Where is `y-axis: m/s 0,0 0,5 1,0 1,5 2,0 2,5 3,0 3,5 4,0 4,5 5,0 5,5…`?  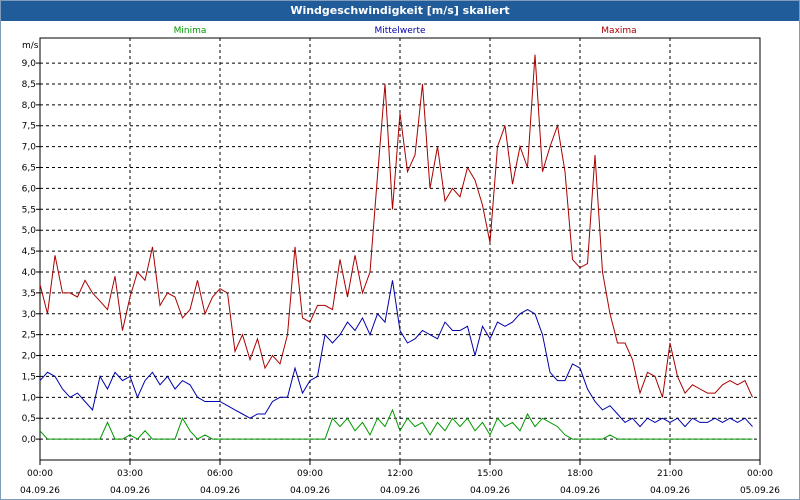
y-axis: m/s 0,0 0,5 1,0 1,5 2,0 2,5 3,0 3,5 4,0 4,5 5,0 5,5… is located at coordinates (31, 243).